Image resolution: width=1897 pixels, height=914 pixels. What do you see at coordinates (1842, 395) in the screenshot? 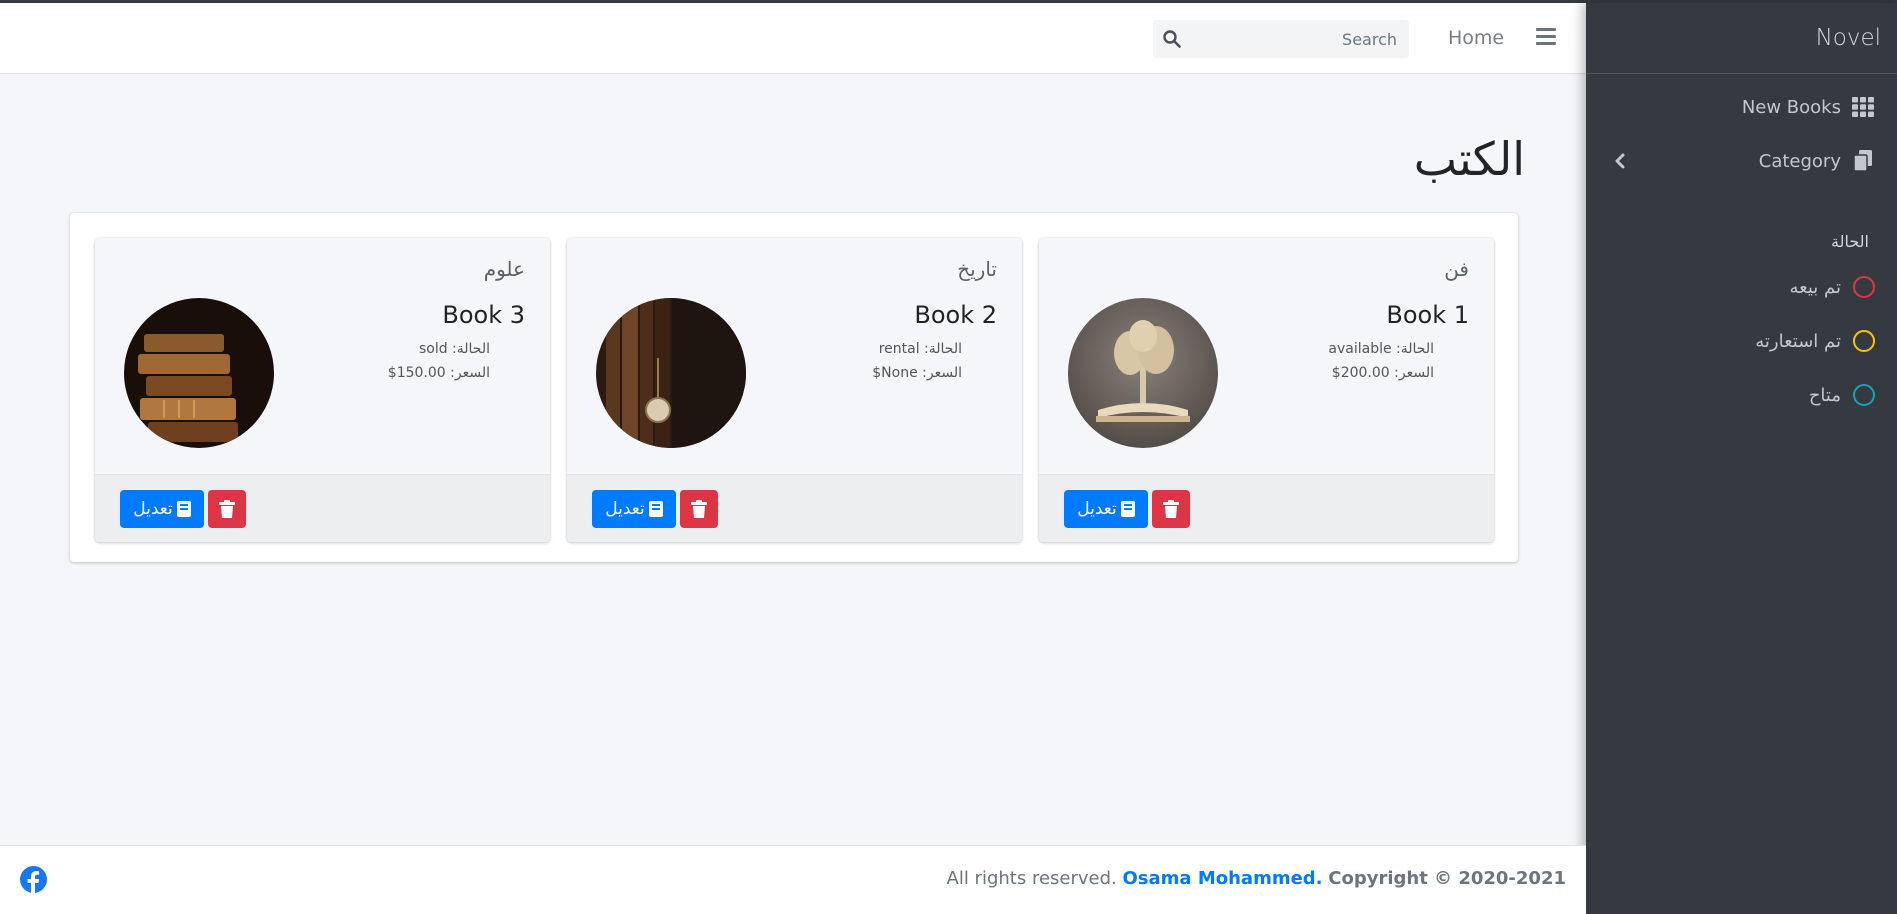
I see `status-item-available: متاح` at bounding box center [1842, 395].